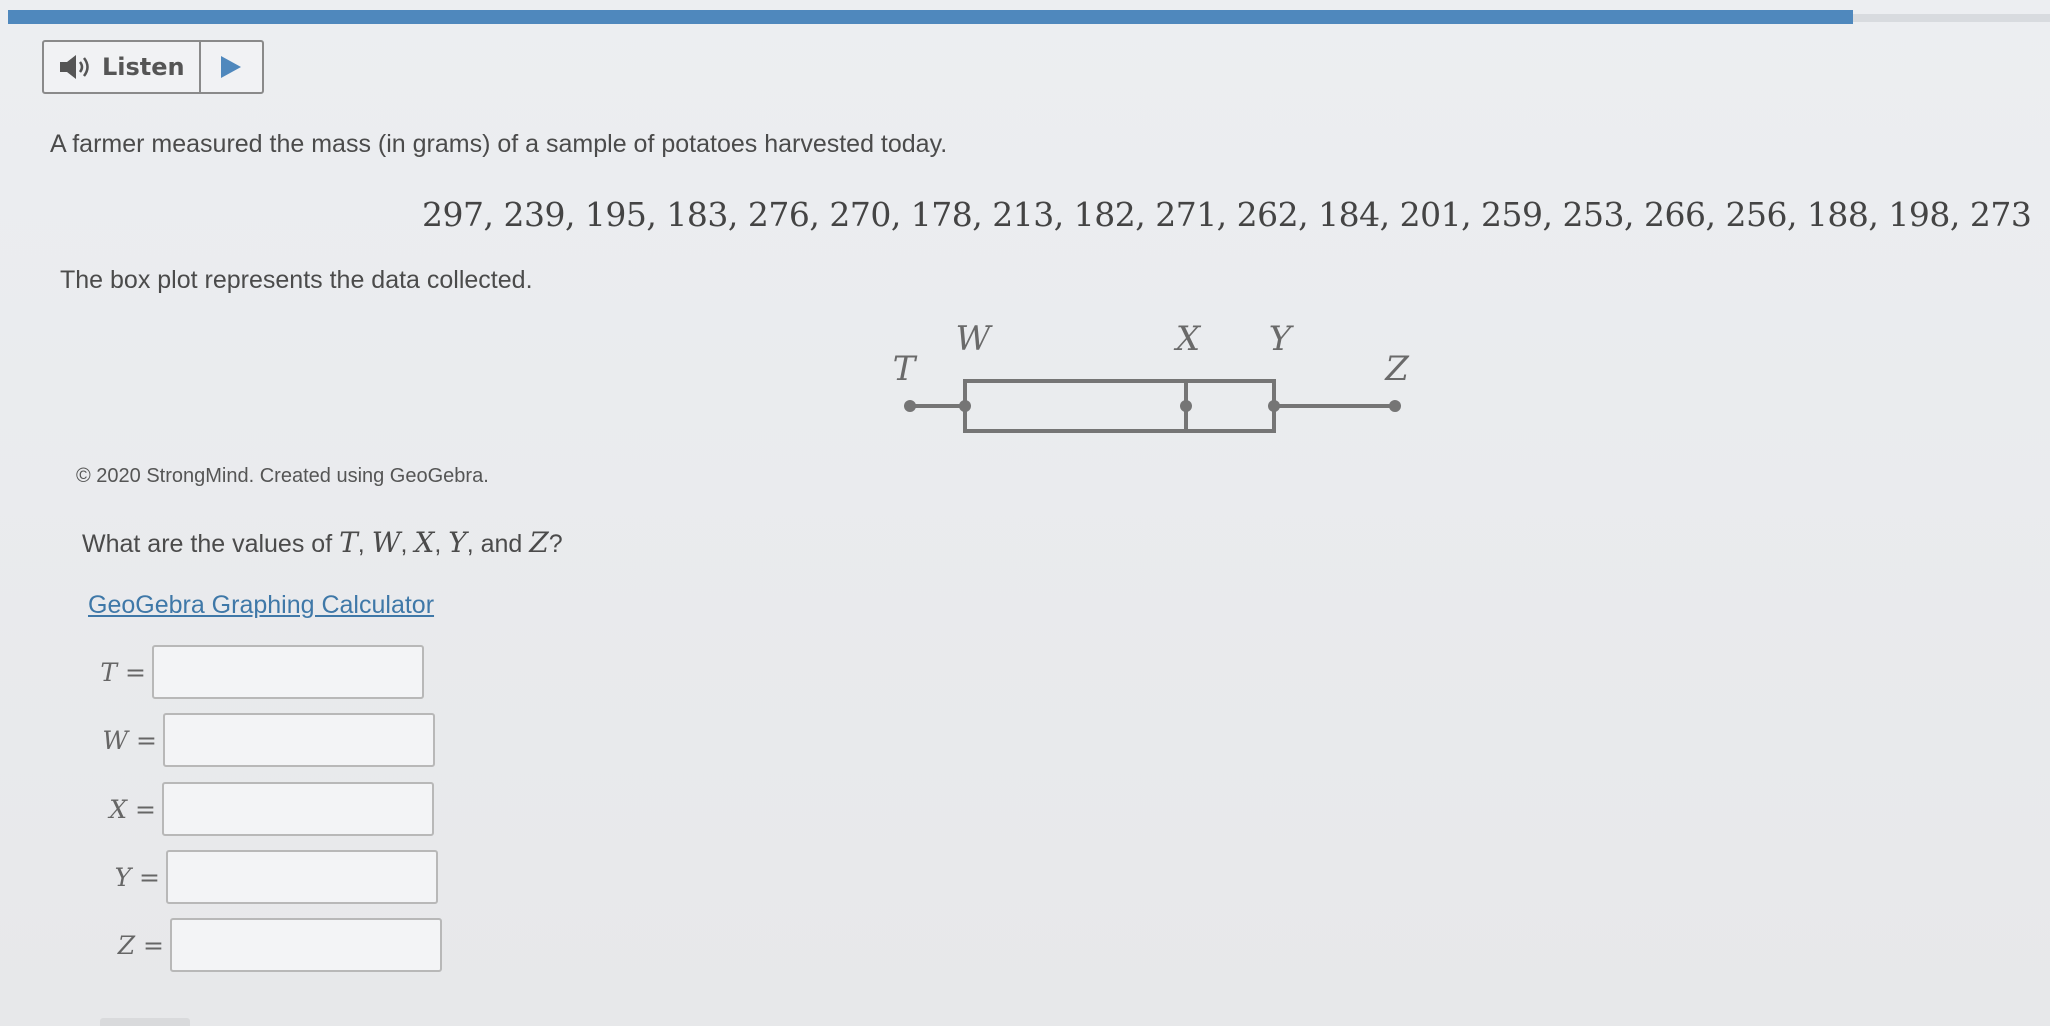 The image size is (2050, 1026). Describe the element at coordinates (137, 877) in the screenshot. I see `answer-label-Y: Y =` at that location.